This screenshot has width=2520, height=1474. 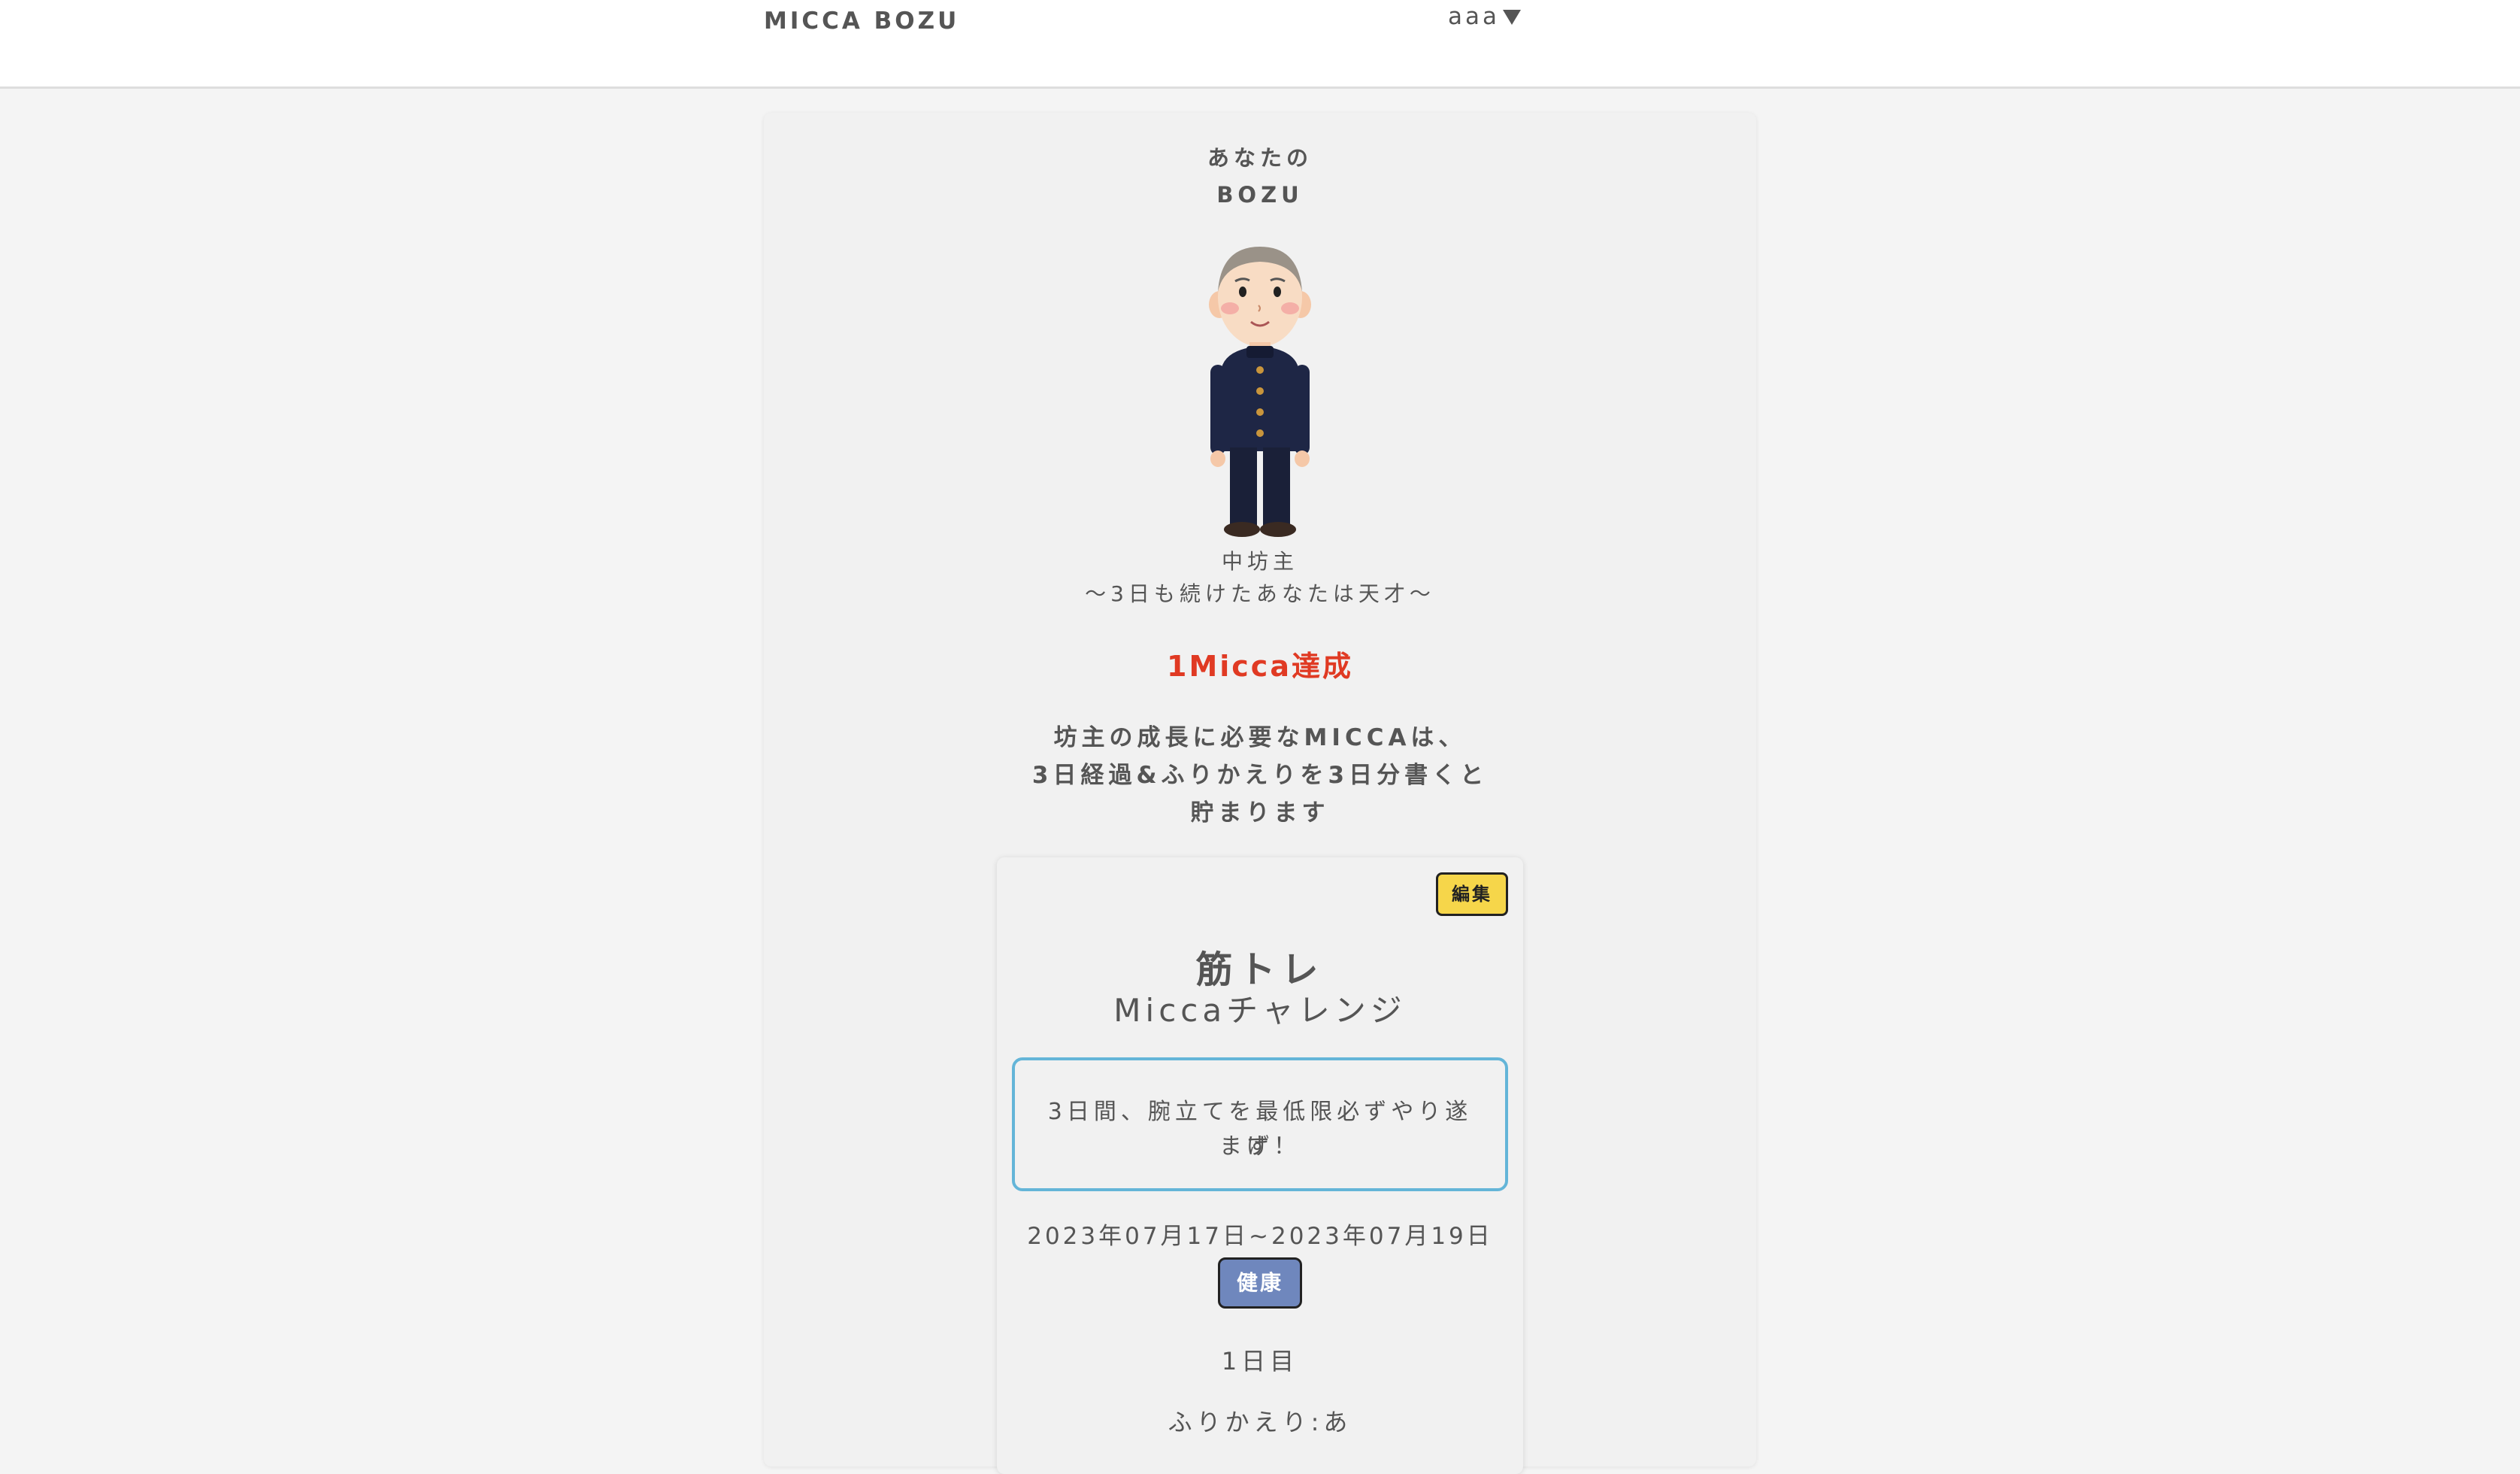 What do you see at coordinates (1472, 894) in the screenshot?
I see `edit-button: 編集` at bounding box center [1472, 894].